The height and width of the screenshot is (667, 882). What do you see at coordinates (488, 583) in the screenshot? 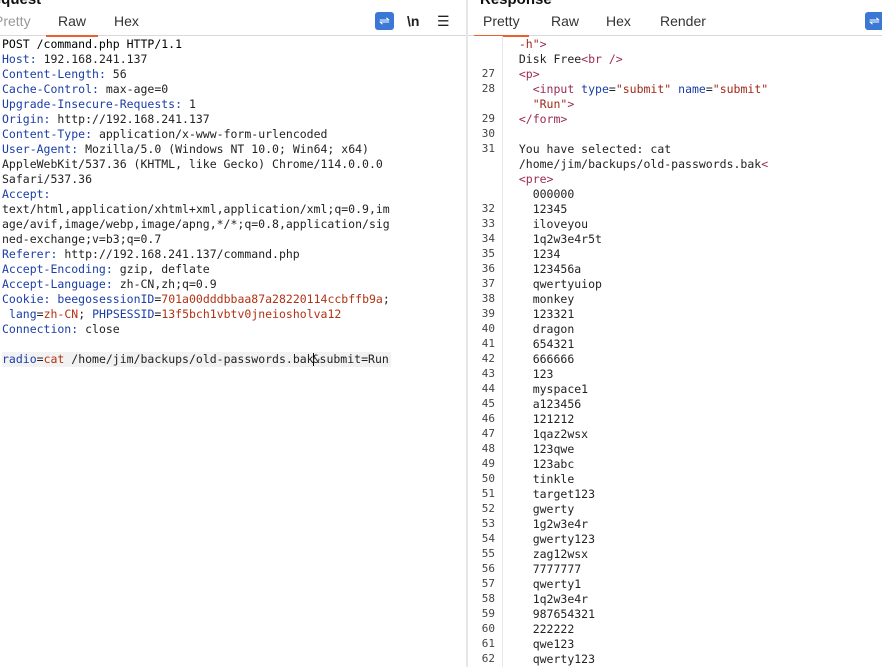
I see `line-number: 57` at bounding box center [488, 583].